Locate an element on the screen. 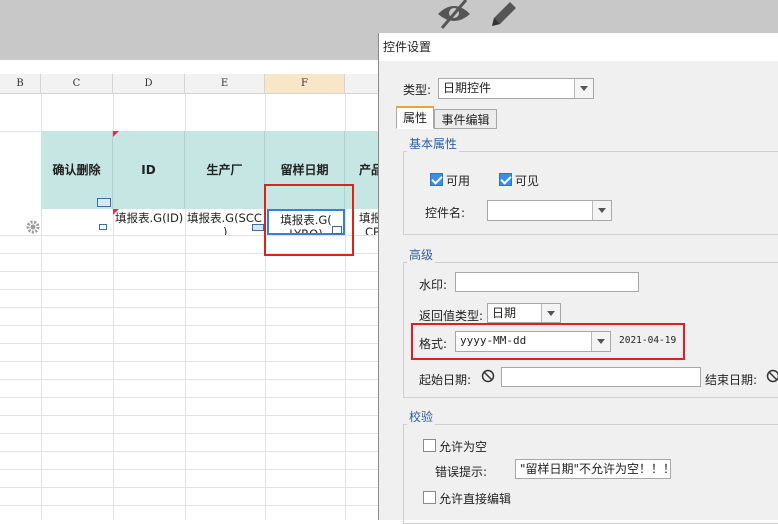 The height and width of the screenshot is (524, 778). basic-properties-title: 基本属性 is located at coordinates (433, 143).